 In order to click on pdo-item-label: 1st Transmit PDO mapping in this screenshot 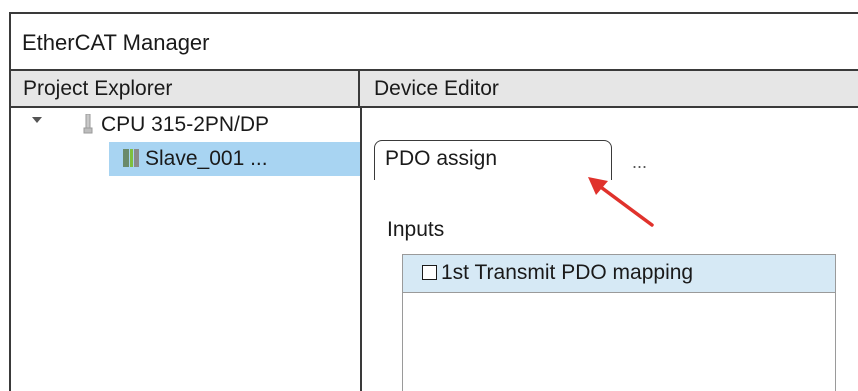, I will do `click(567, 272)`.